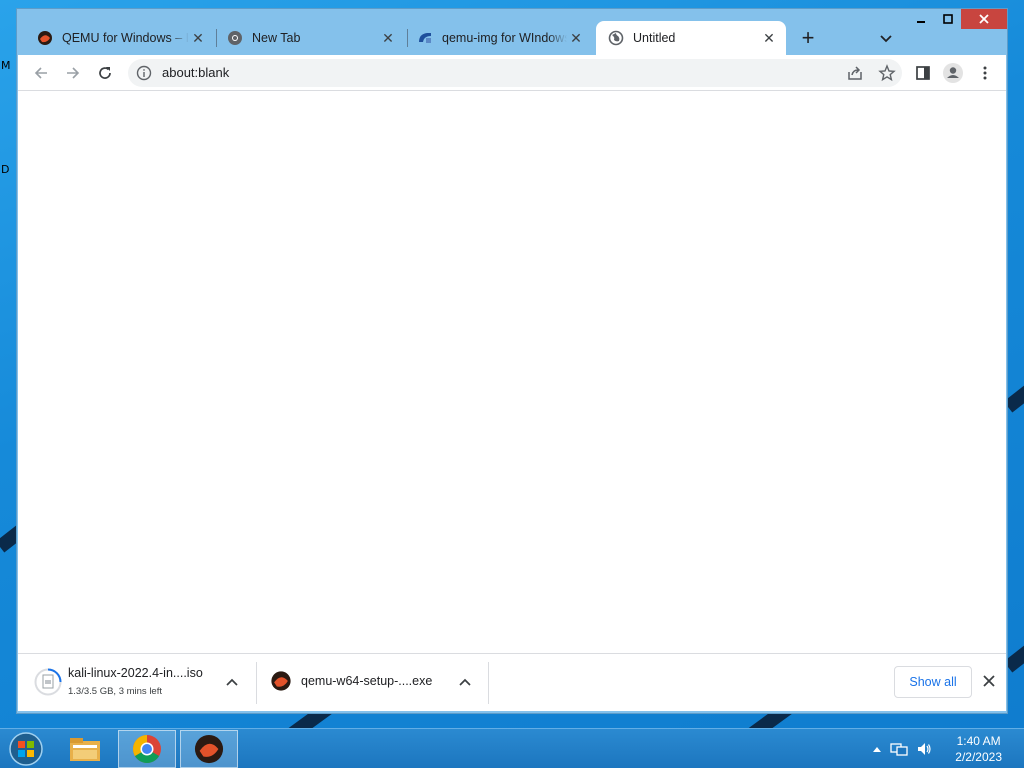 The width and height of the screenshot is (1024, 768). I want to click on show-hidden-icons-icon, so click(877, 749).